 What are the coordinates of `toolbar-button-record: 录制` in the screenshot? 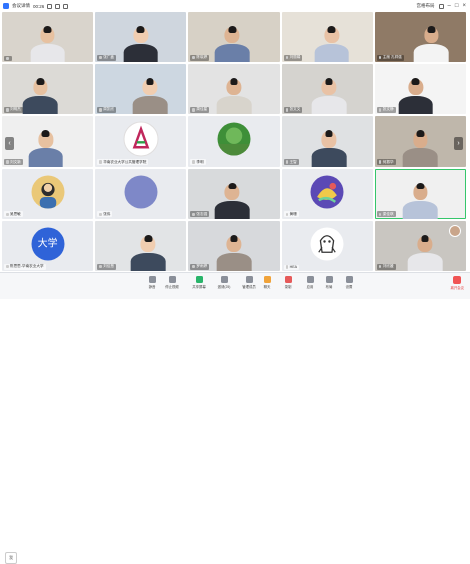 It's located at (288, 282).